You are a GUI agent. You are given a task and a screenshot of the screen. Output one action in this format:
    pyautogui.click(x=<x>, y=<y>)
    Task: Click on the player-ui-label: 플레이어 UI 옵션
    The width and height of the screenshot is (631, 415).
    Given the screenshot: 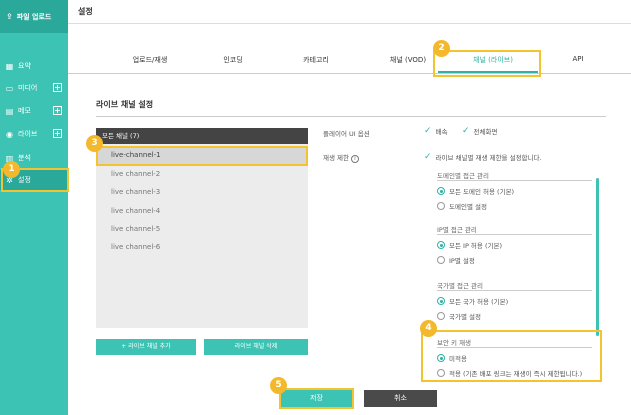 What is the action you would take?
    pyautogui.click(x=346, y=134)
    